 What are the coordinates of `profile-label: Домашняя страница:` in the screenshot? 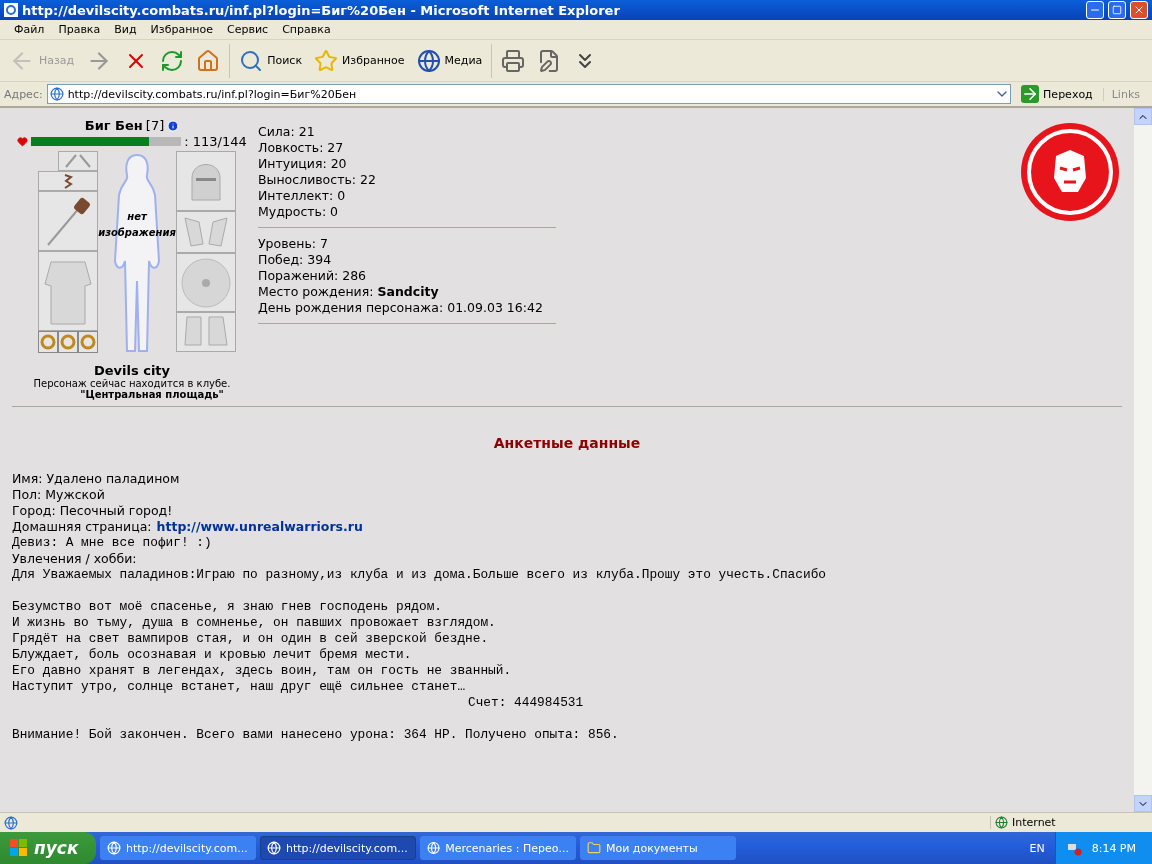 It's located at (82, 527).